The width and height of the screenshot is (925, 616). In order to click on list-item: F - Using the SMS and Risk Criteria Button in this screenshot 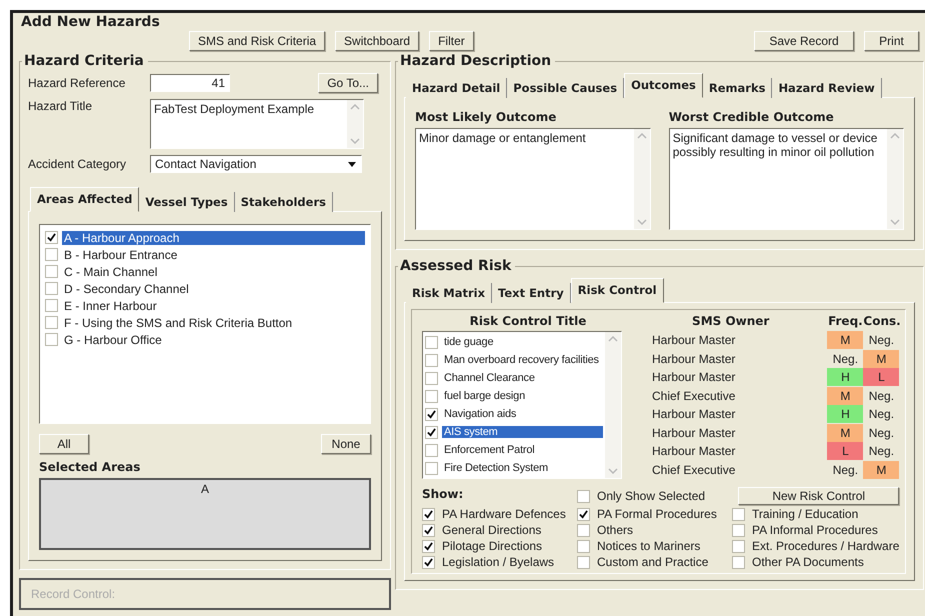, I will do `click(213, 323)`.